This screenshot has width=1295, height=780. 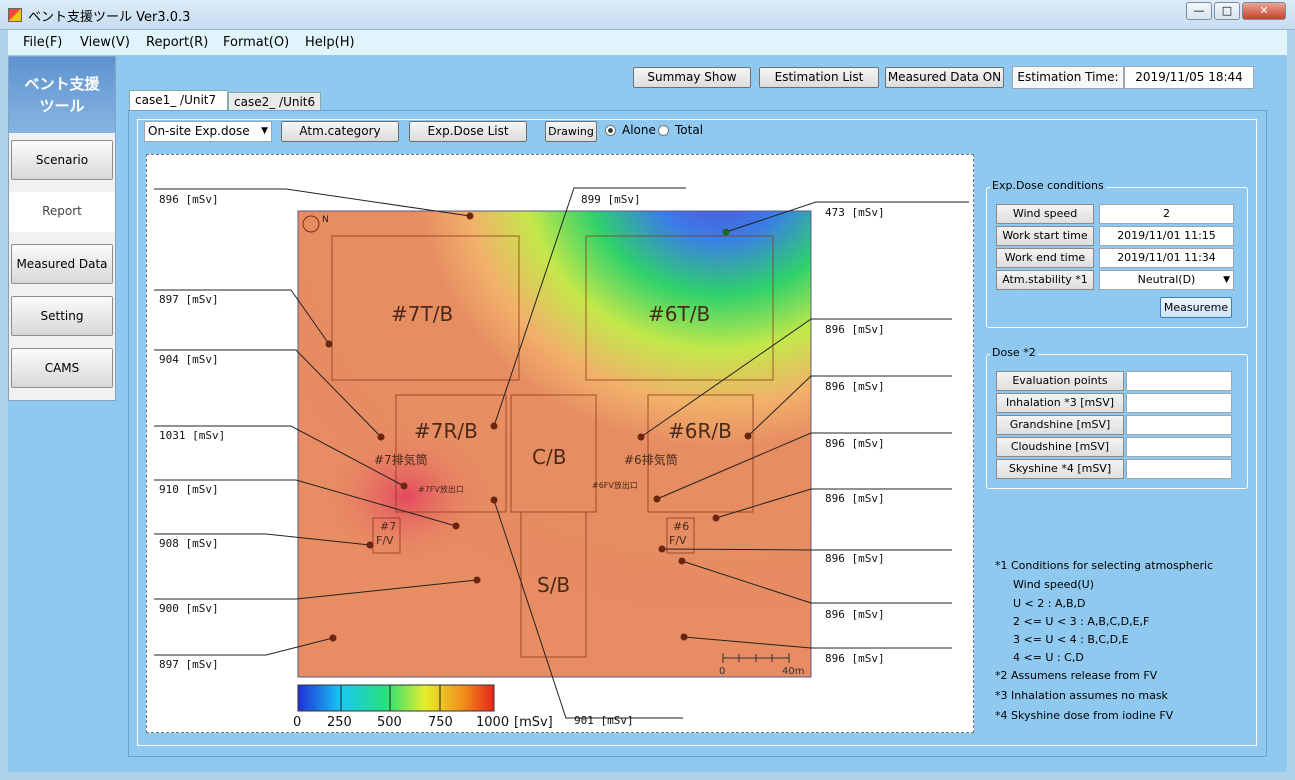 I want to click on estimation-time-value: 2019/11/05 18:44, so click(x=1189, y=77).